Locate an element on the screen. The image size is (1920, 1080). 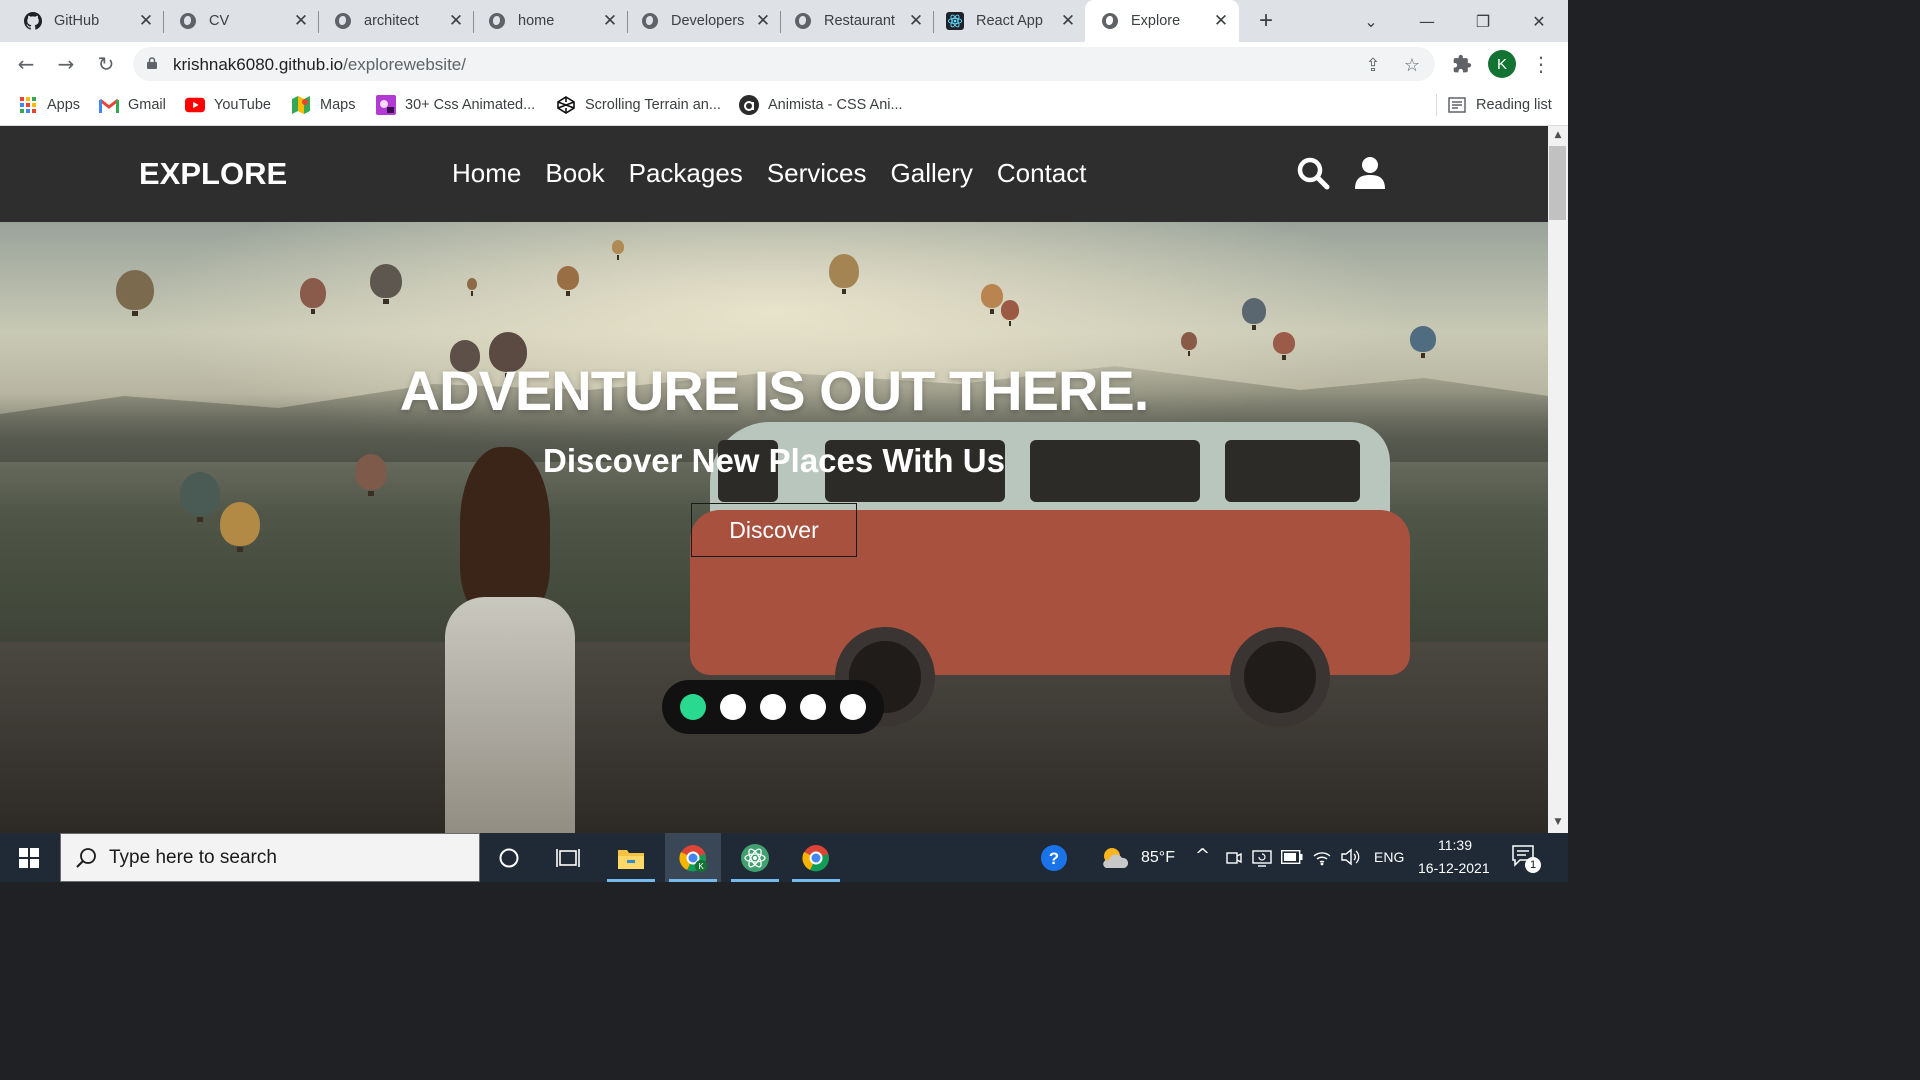
wifi-icon is located at coordinates (1322, 857).